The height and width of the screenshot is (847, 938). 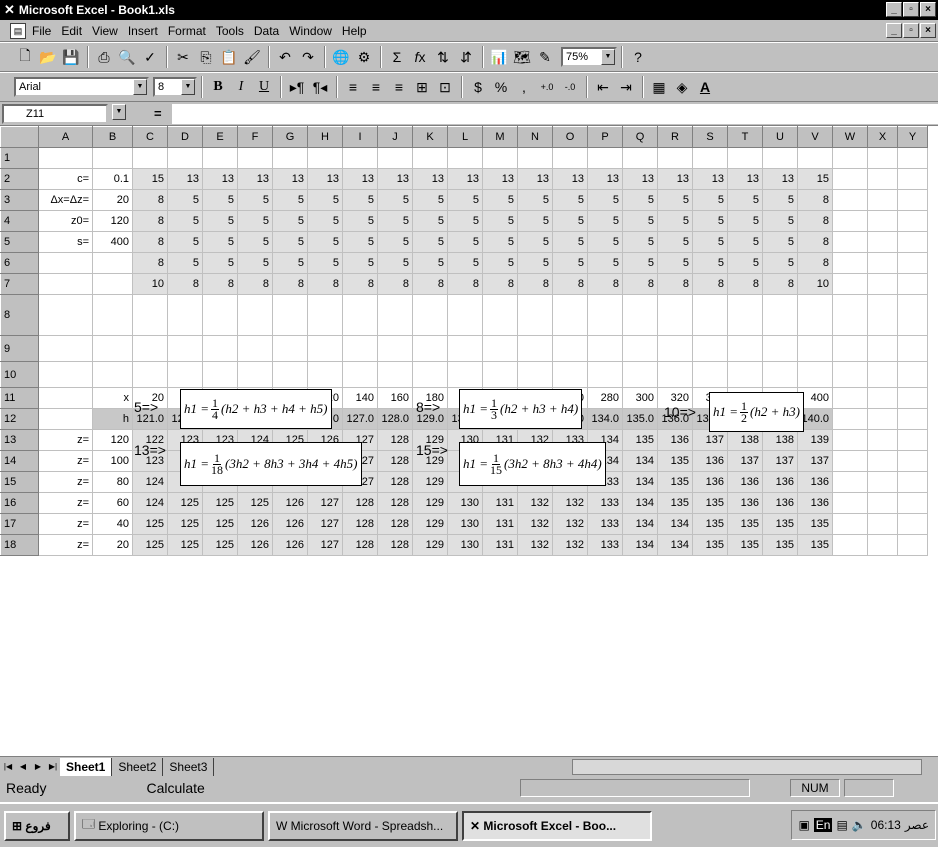 What do you see at coordinates (65, 482) in the screenshot?
I see `z-label: z=` at bounding box center [65, 482].